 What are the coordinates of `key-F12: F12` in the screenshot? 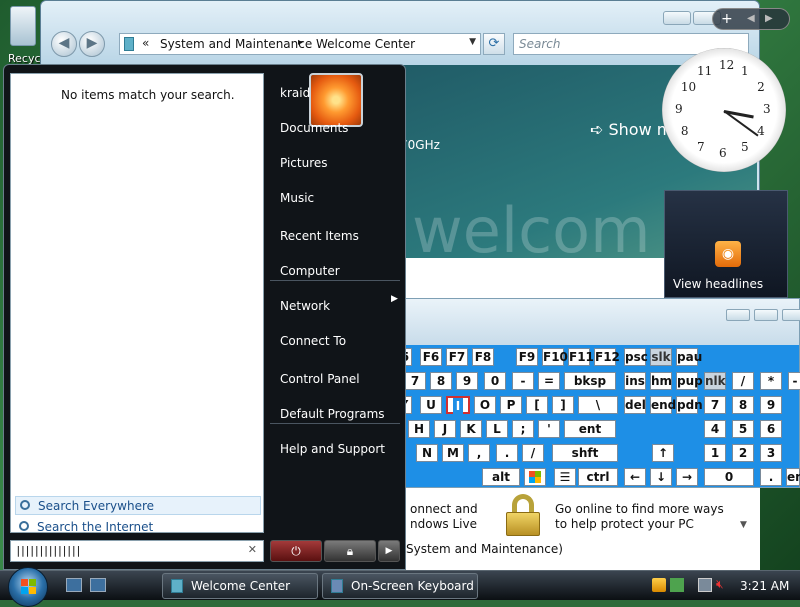 It's located at (607, 357).